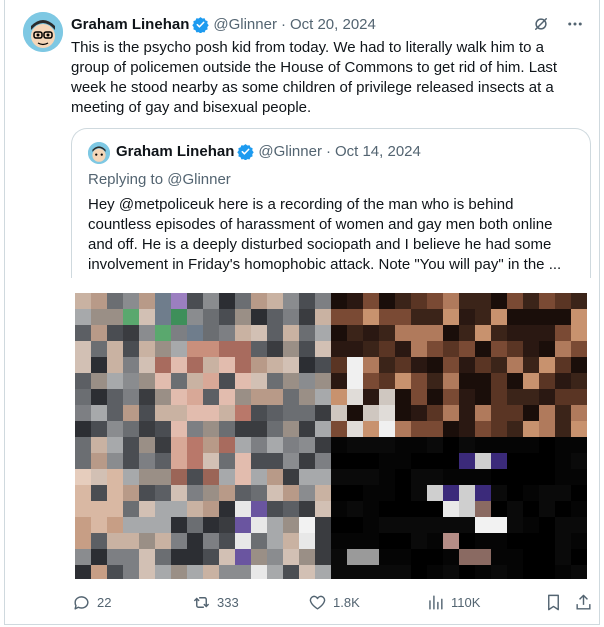  Describe the element at coordinates (575, 24) in the screenshot. I see `more-icon` at that location.